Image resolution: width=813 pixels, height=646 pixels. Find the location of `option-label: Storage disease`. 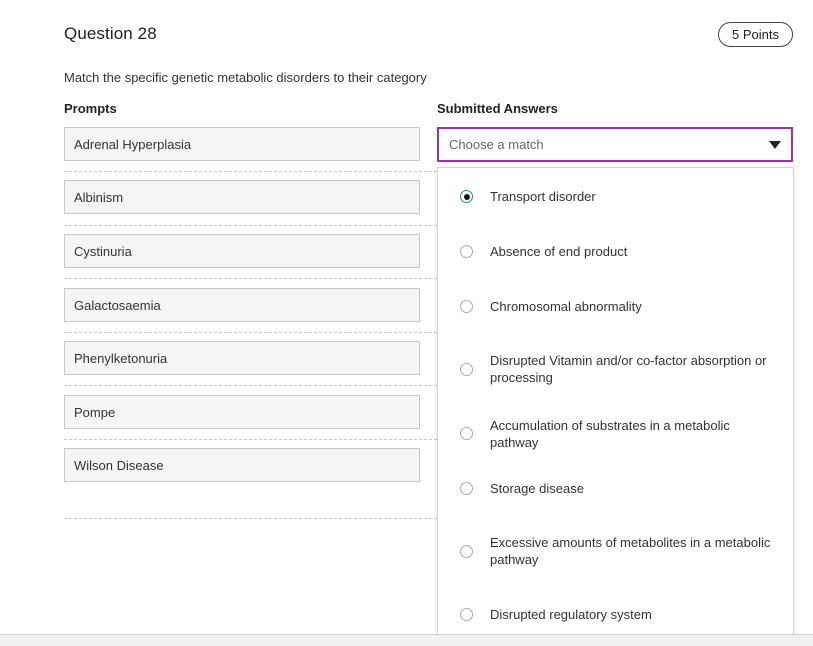

option-label: Storage disease is located at coordinates (537, 488).